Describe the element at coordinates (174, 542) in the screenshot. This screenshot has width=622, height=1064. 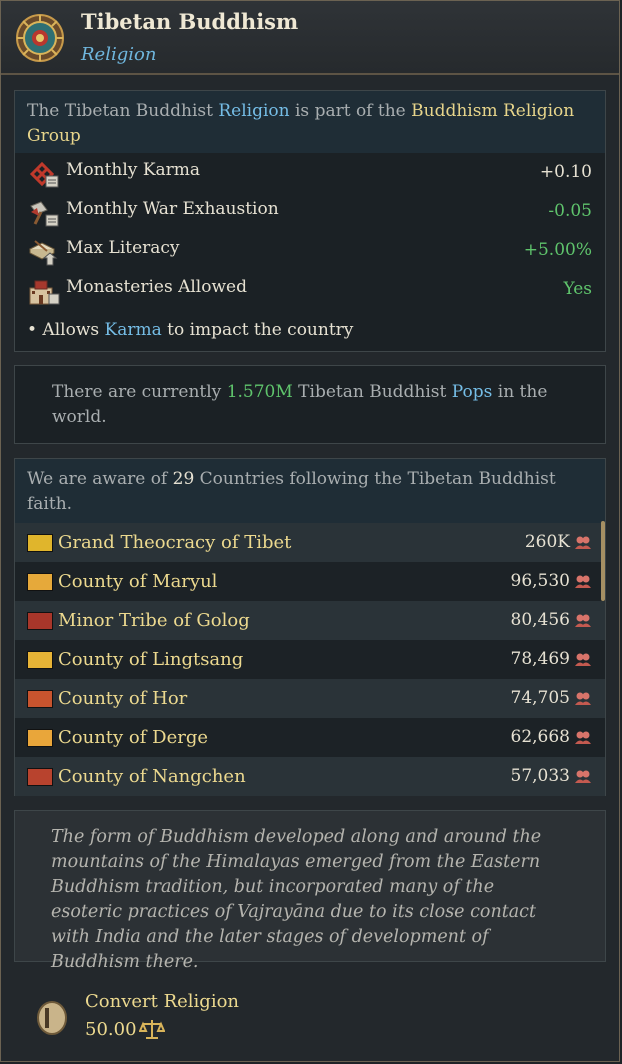
I see `country-name: Grand Theocracy of Tibet` at that location.